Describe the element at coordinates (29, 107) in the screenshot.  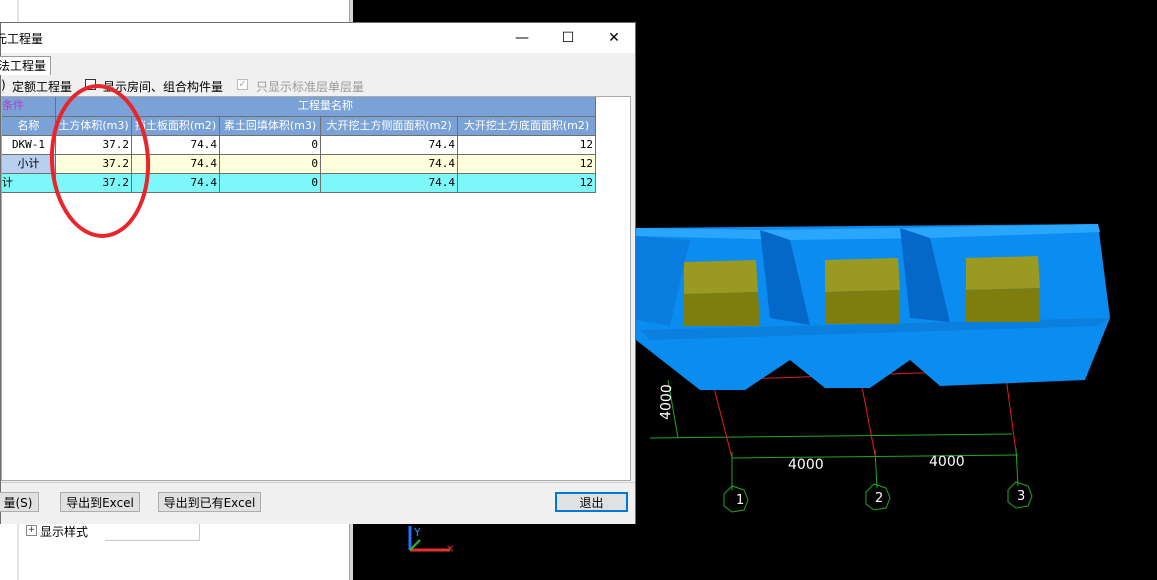
I see `cond-header: 条件` at that location.